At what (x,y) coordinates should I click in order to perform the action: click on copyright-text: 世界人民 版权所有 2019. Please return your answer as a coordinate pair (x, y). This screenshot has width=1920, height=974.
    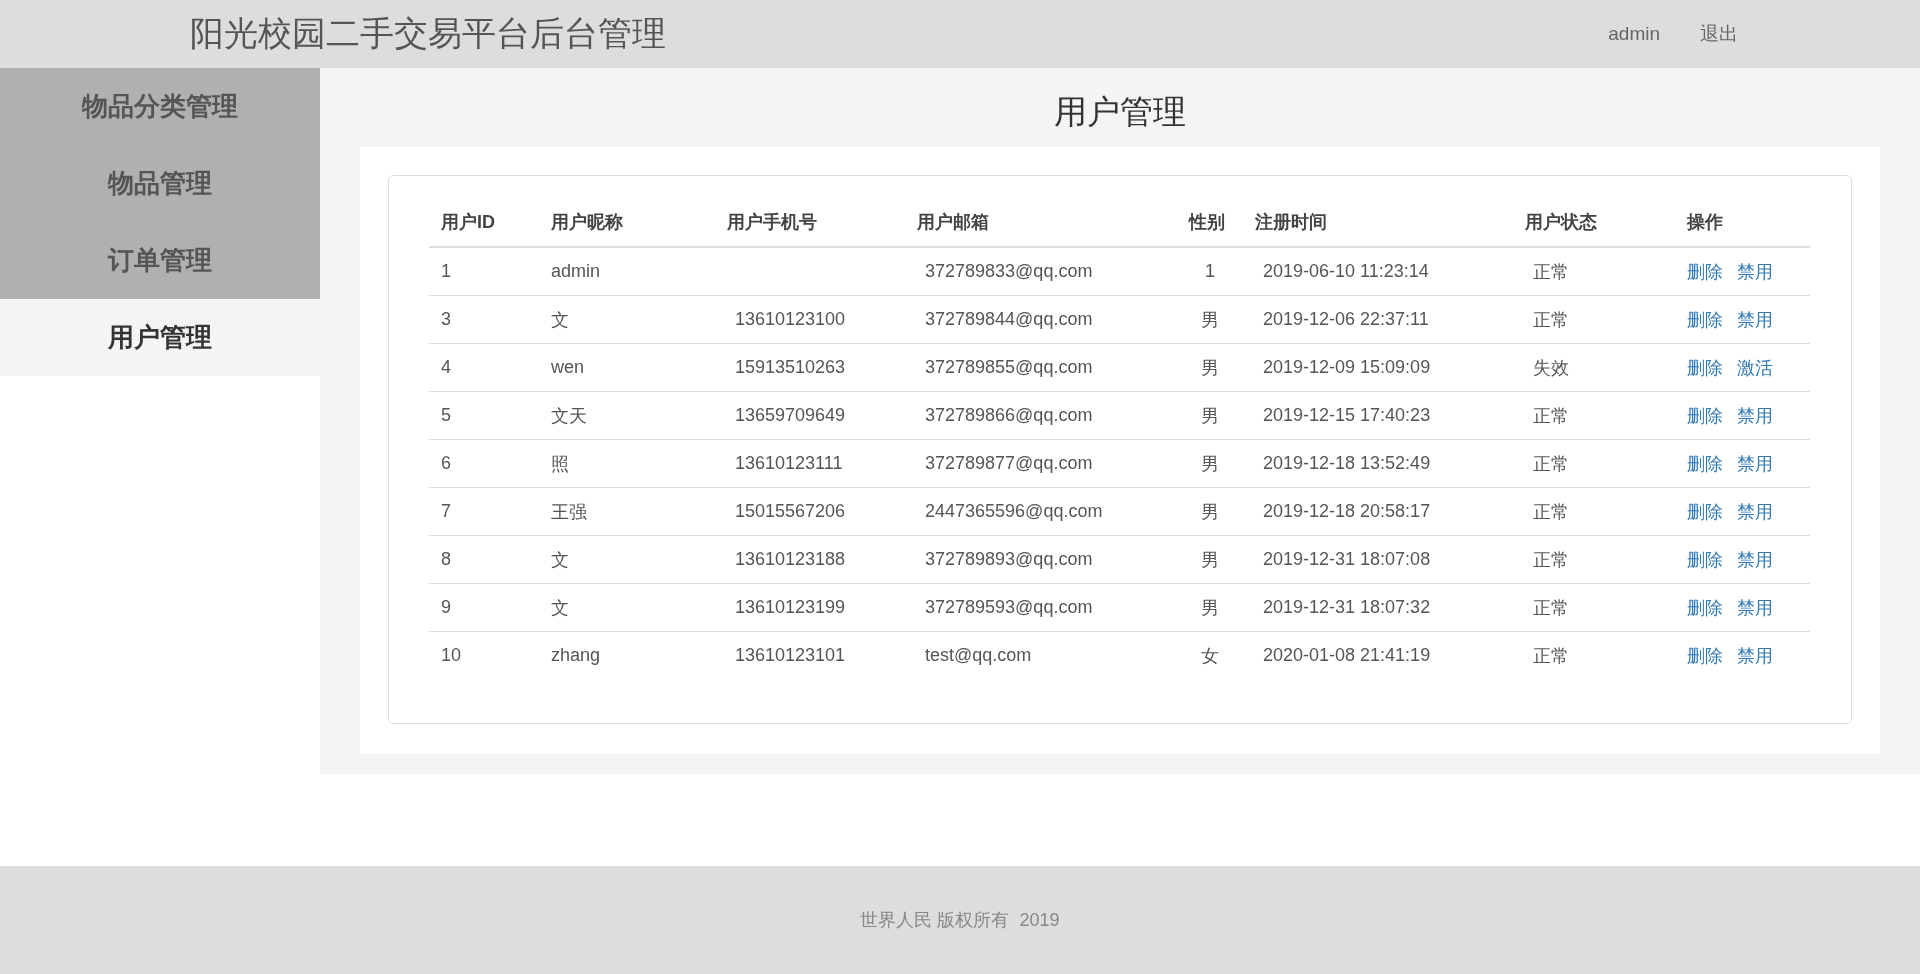
    Looking at the image, I should click on (960, 920).